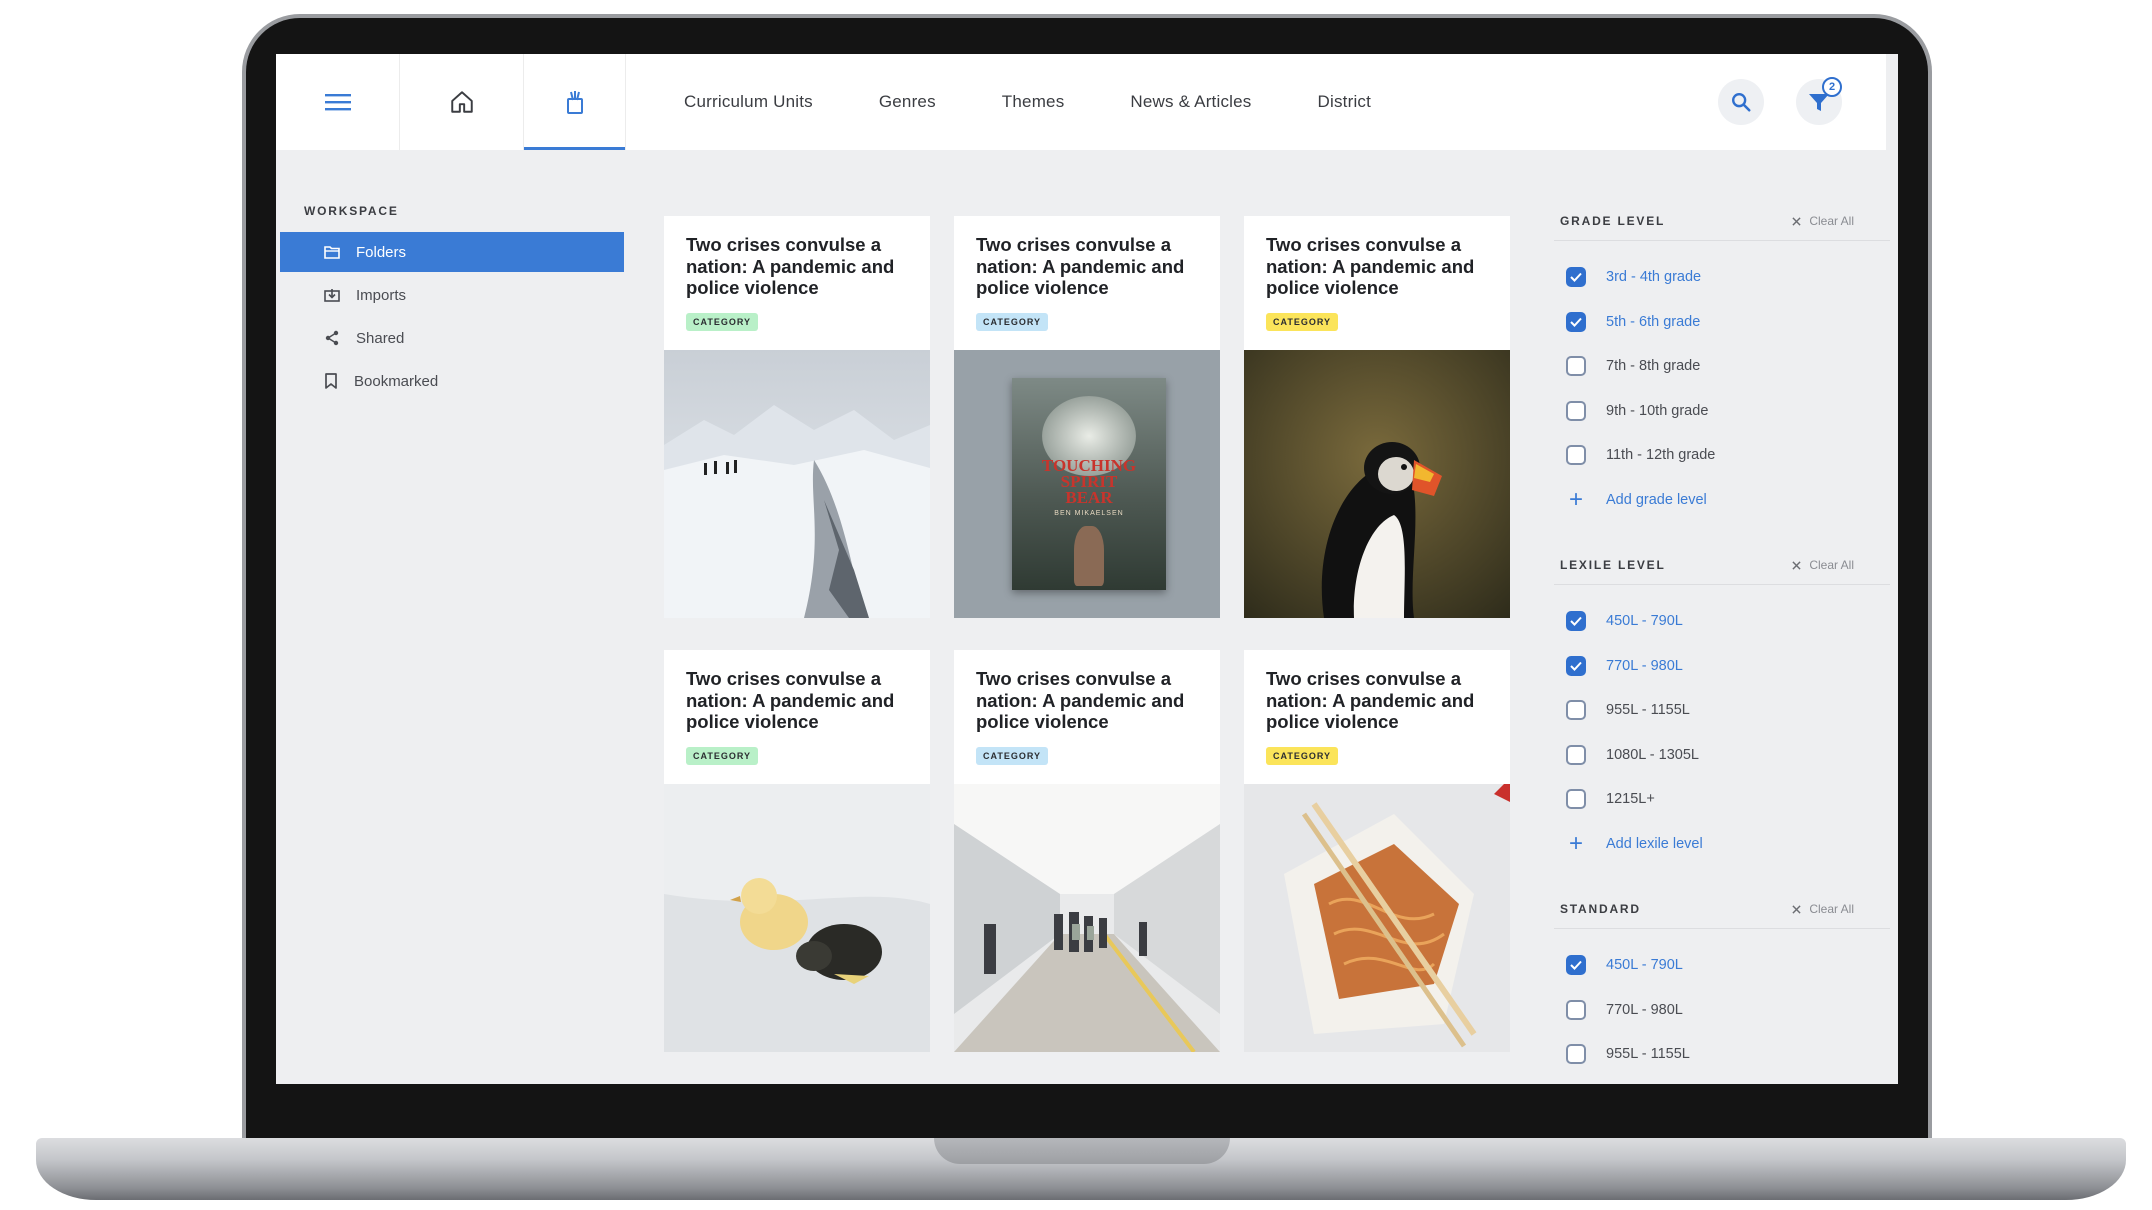  What do you see at coordinates (1722, 915) in the screenshot?
I see `filter-group-header: STANDARD Clear All` at bounding box center [1722, 915].